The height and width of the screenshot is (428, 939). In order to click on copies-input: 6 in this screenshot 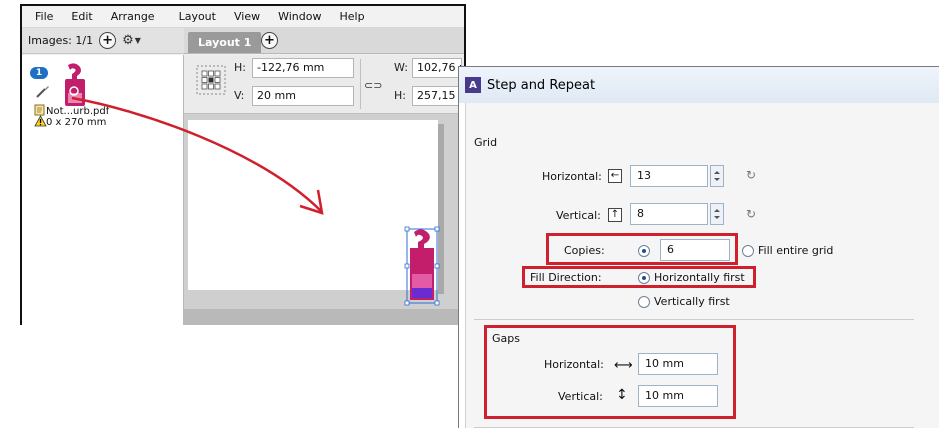, I will do `click(695, 250)`.